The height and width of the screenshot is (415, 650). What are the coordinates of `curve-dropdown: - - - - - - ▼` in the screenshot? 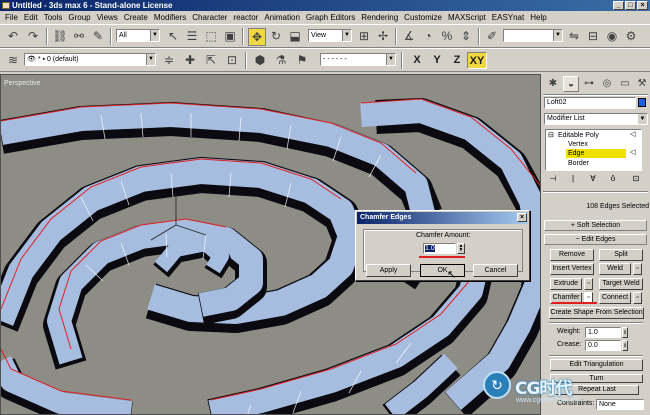 It's located at (358, 59).